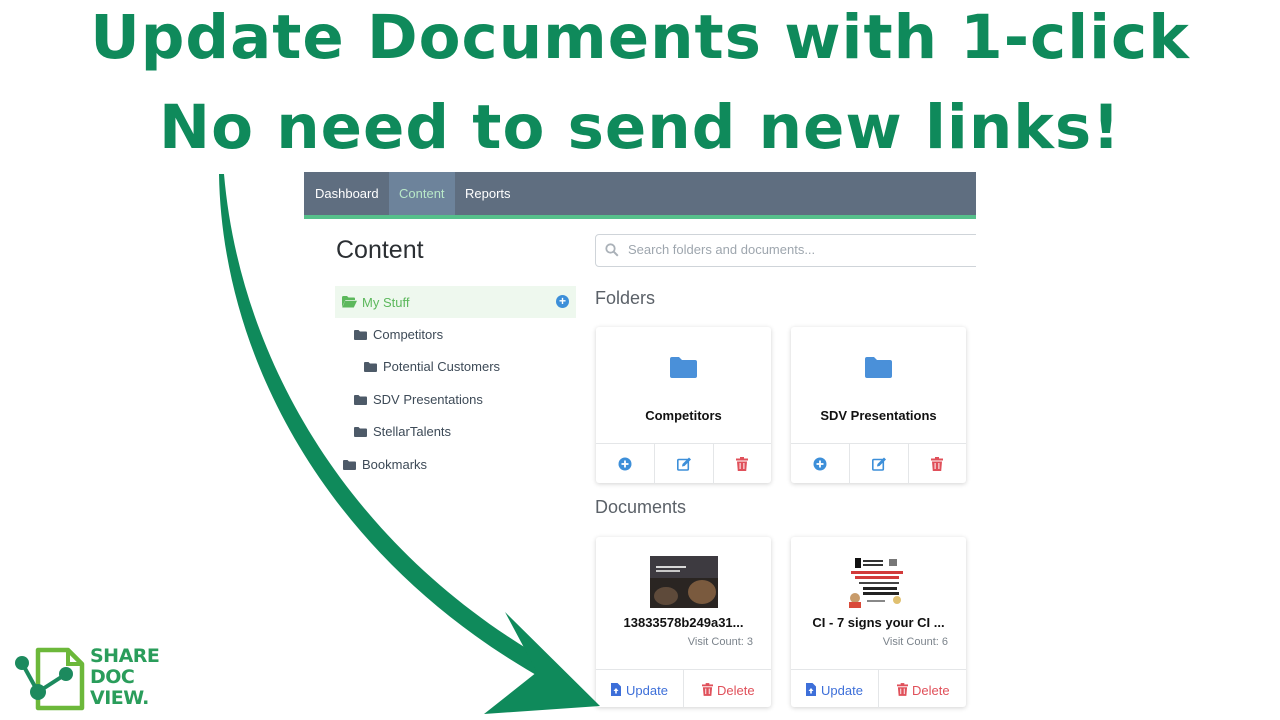 The image size is (1280, 720). What do you see at coordinates (442, 366) in the screenshot?
I see `tree-item-label: Potential Customers` at bounding box center [442, 366].